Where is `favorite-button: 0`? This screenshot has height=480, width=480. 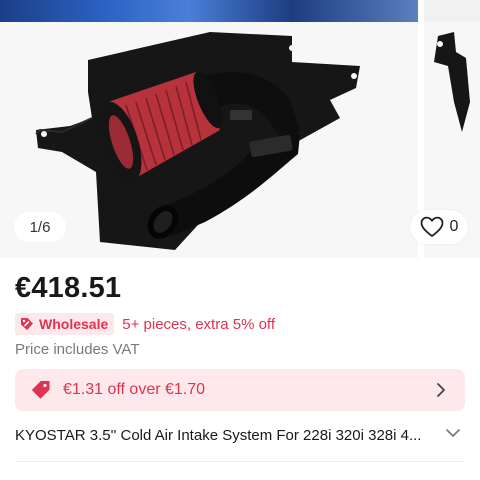
favorite-button: 0 is located at coordinates (439, 227).